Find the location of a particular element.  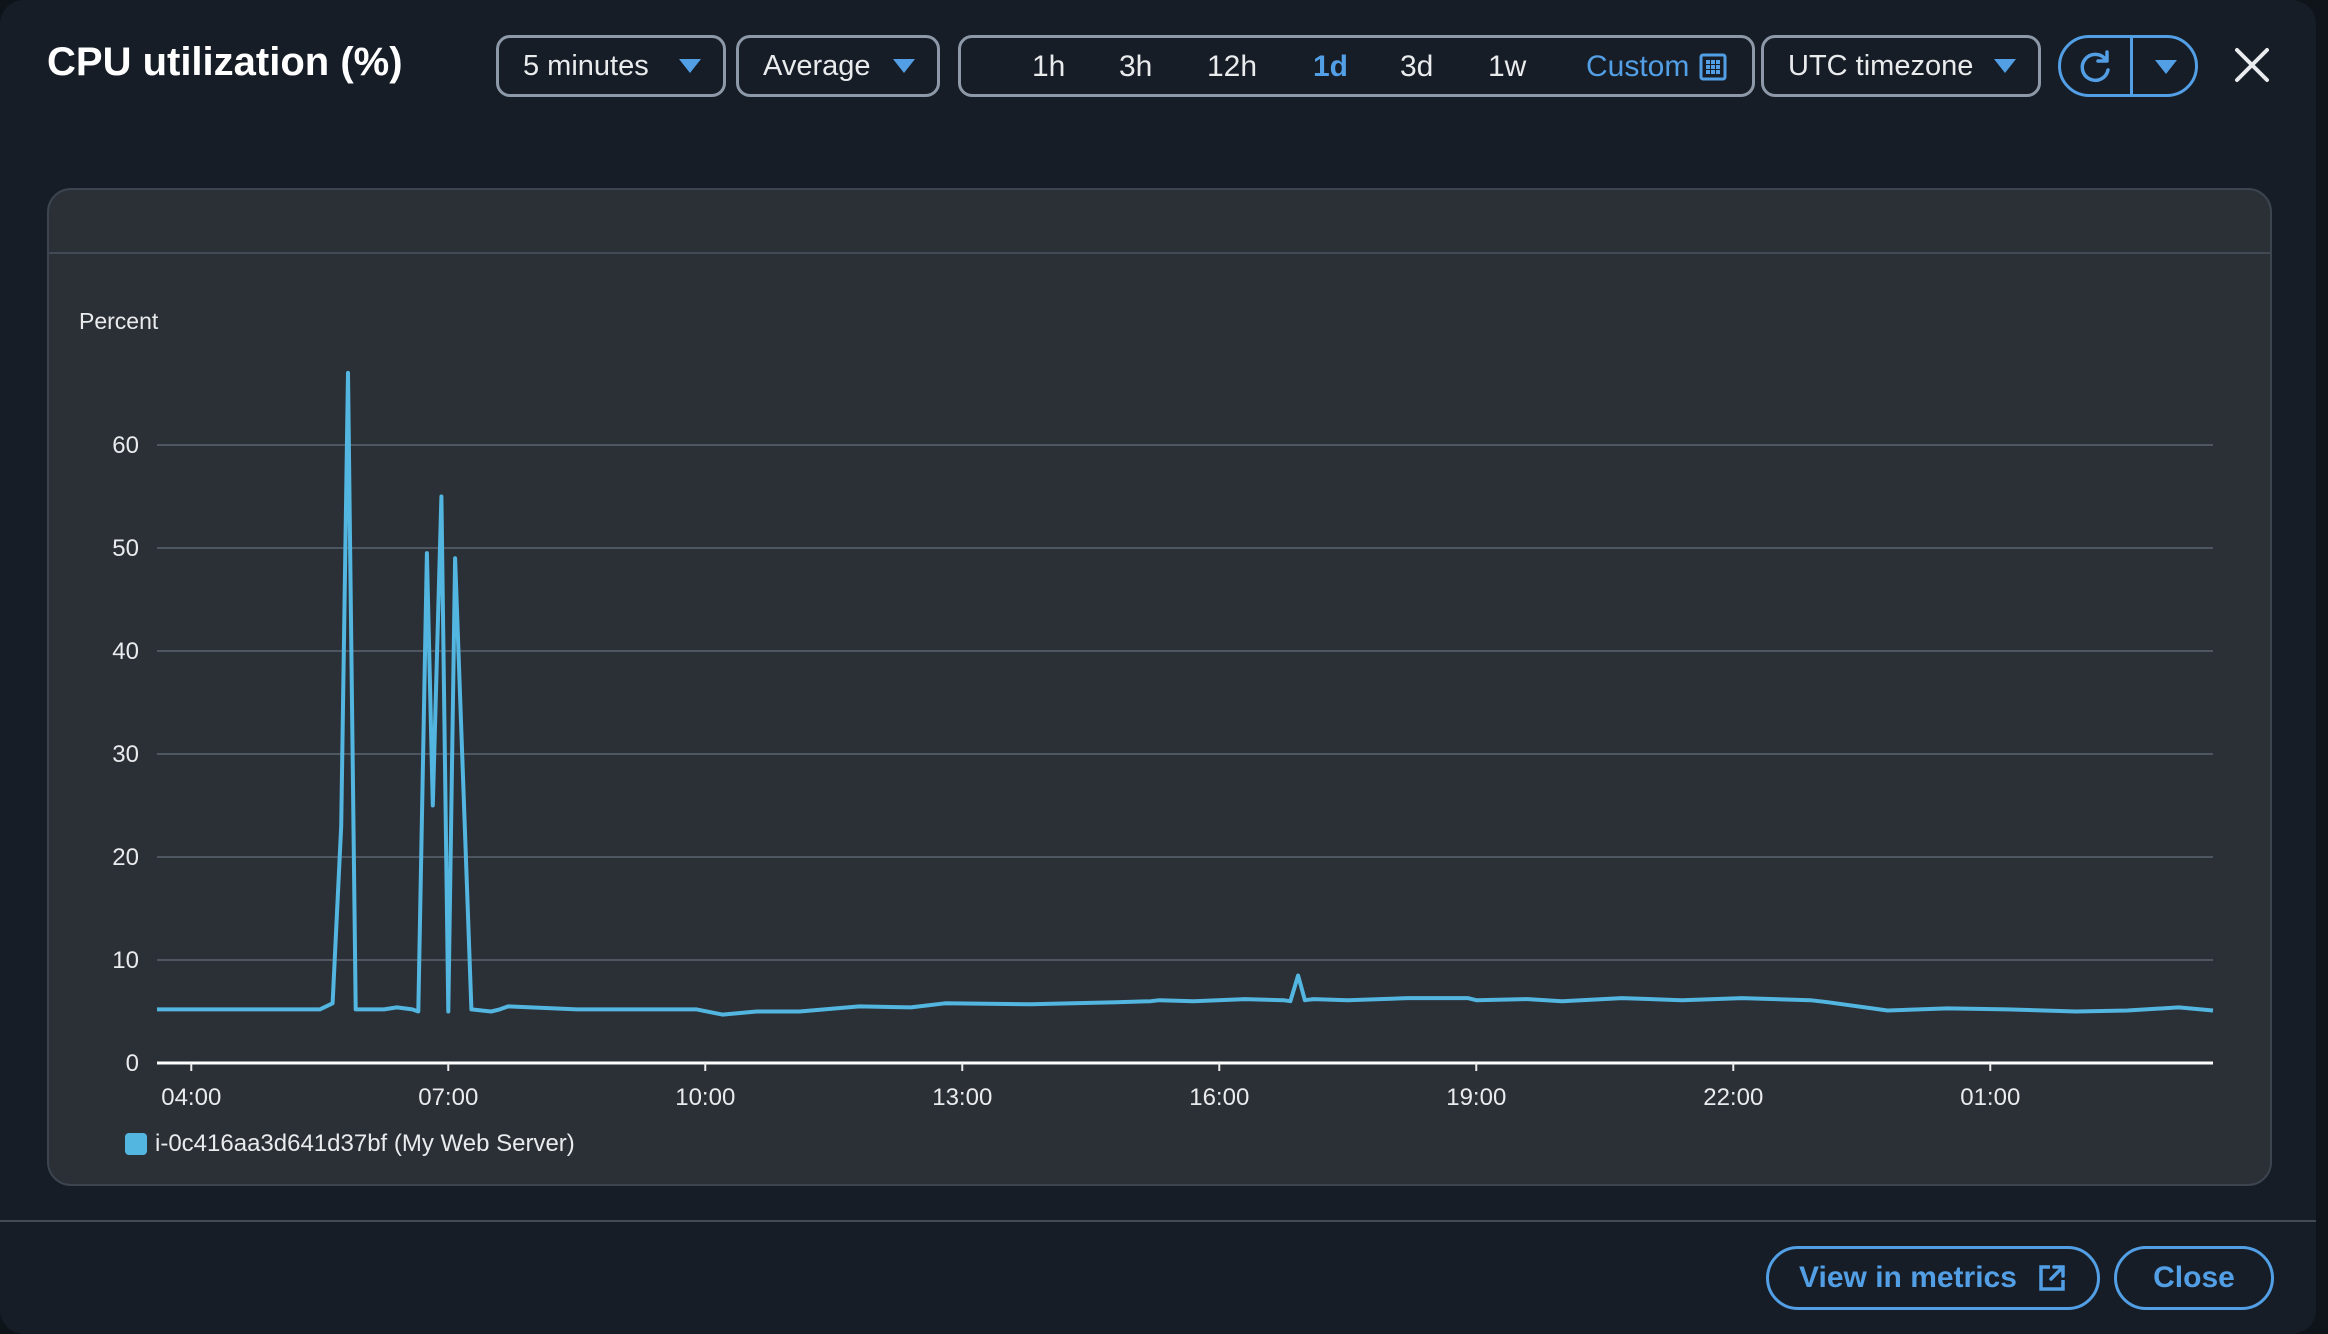

x-tick-label: 04:00 is located at coordinates (191, 1097).